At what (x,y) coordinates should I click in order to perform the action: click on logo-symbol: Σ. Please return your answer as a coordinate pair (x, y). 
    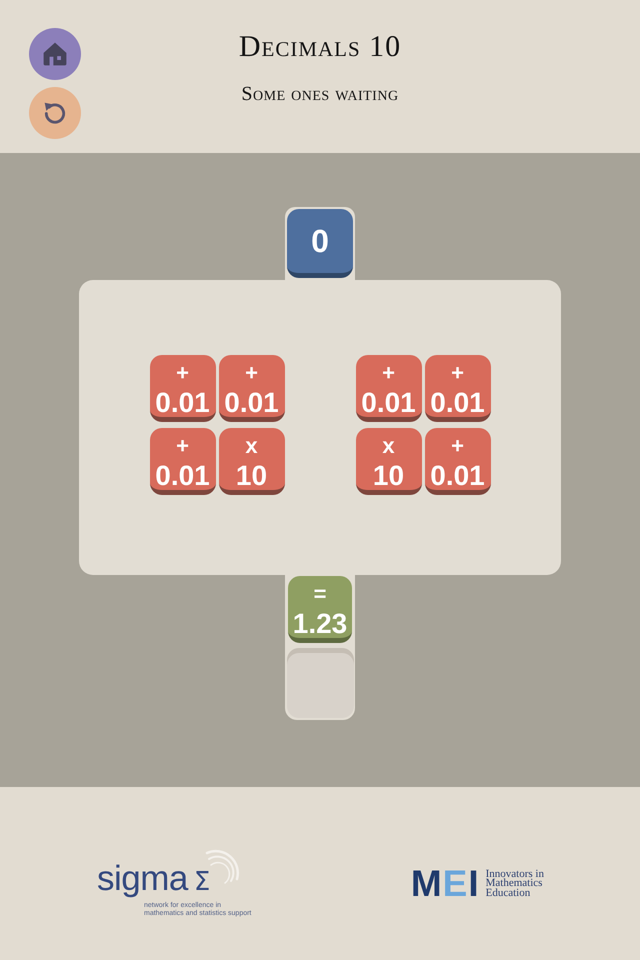
    Looking at the image, I should click on (202, 882).